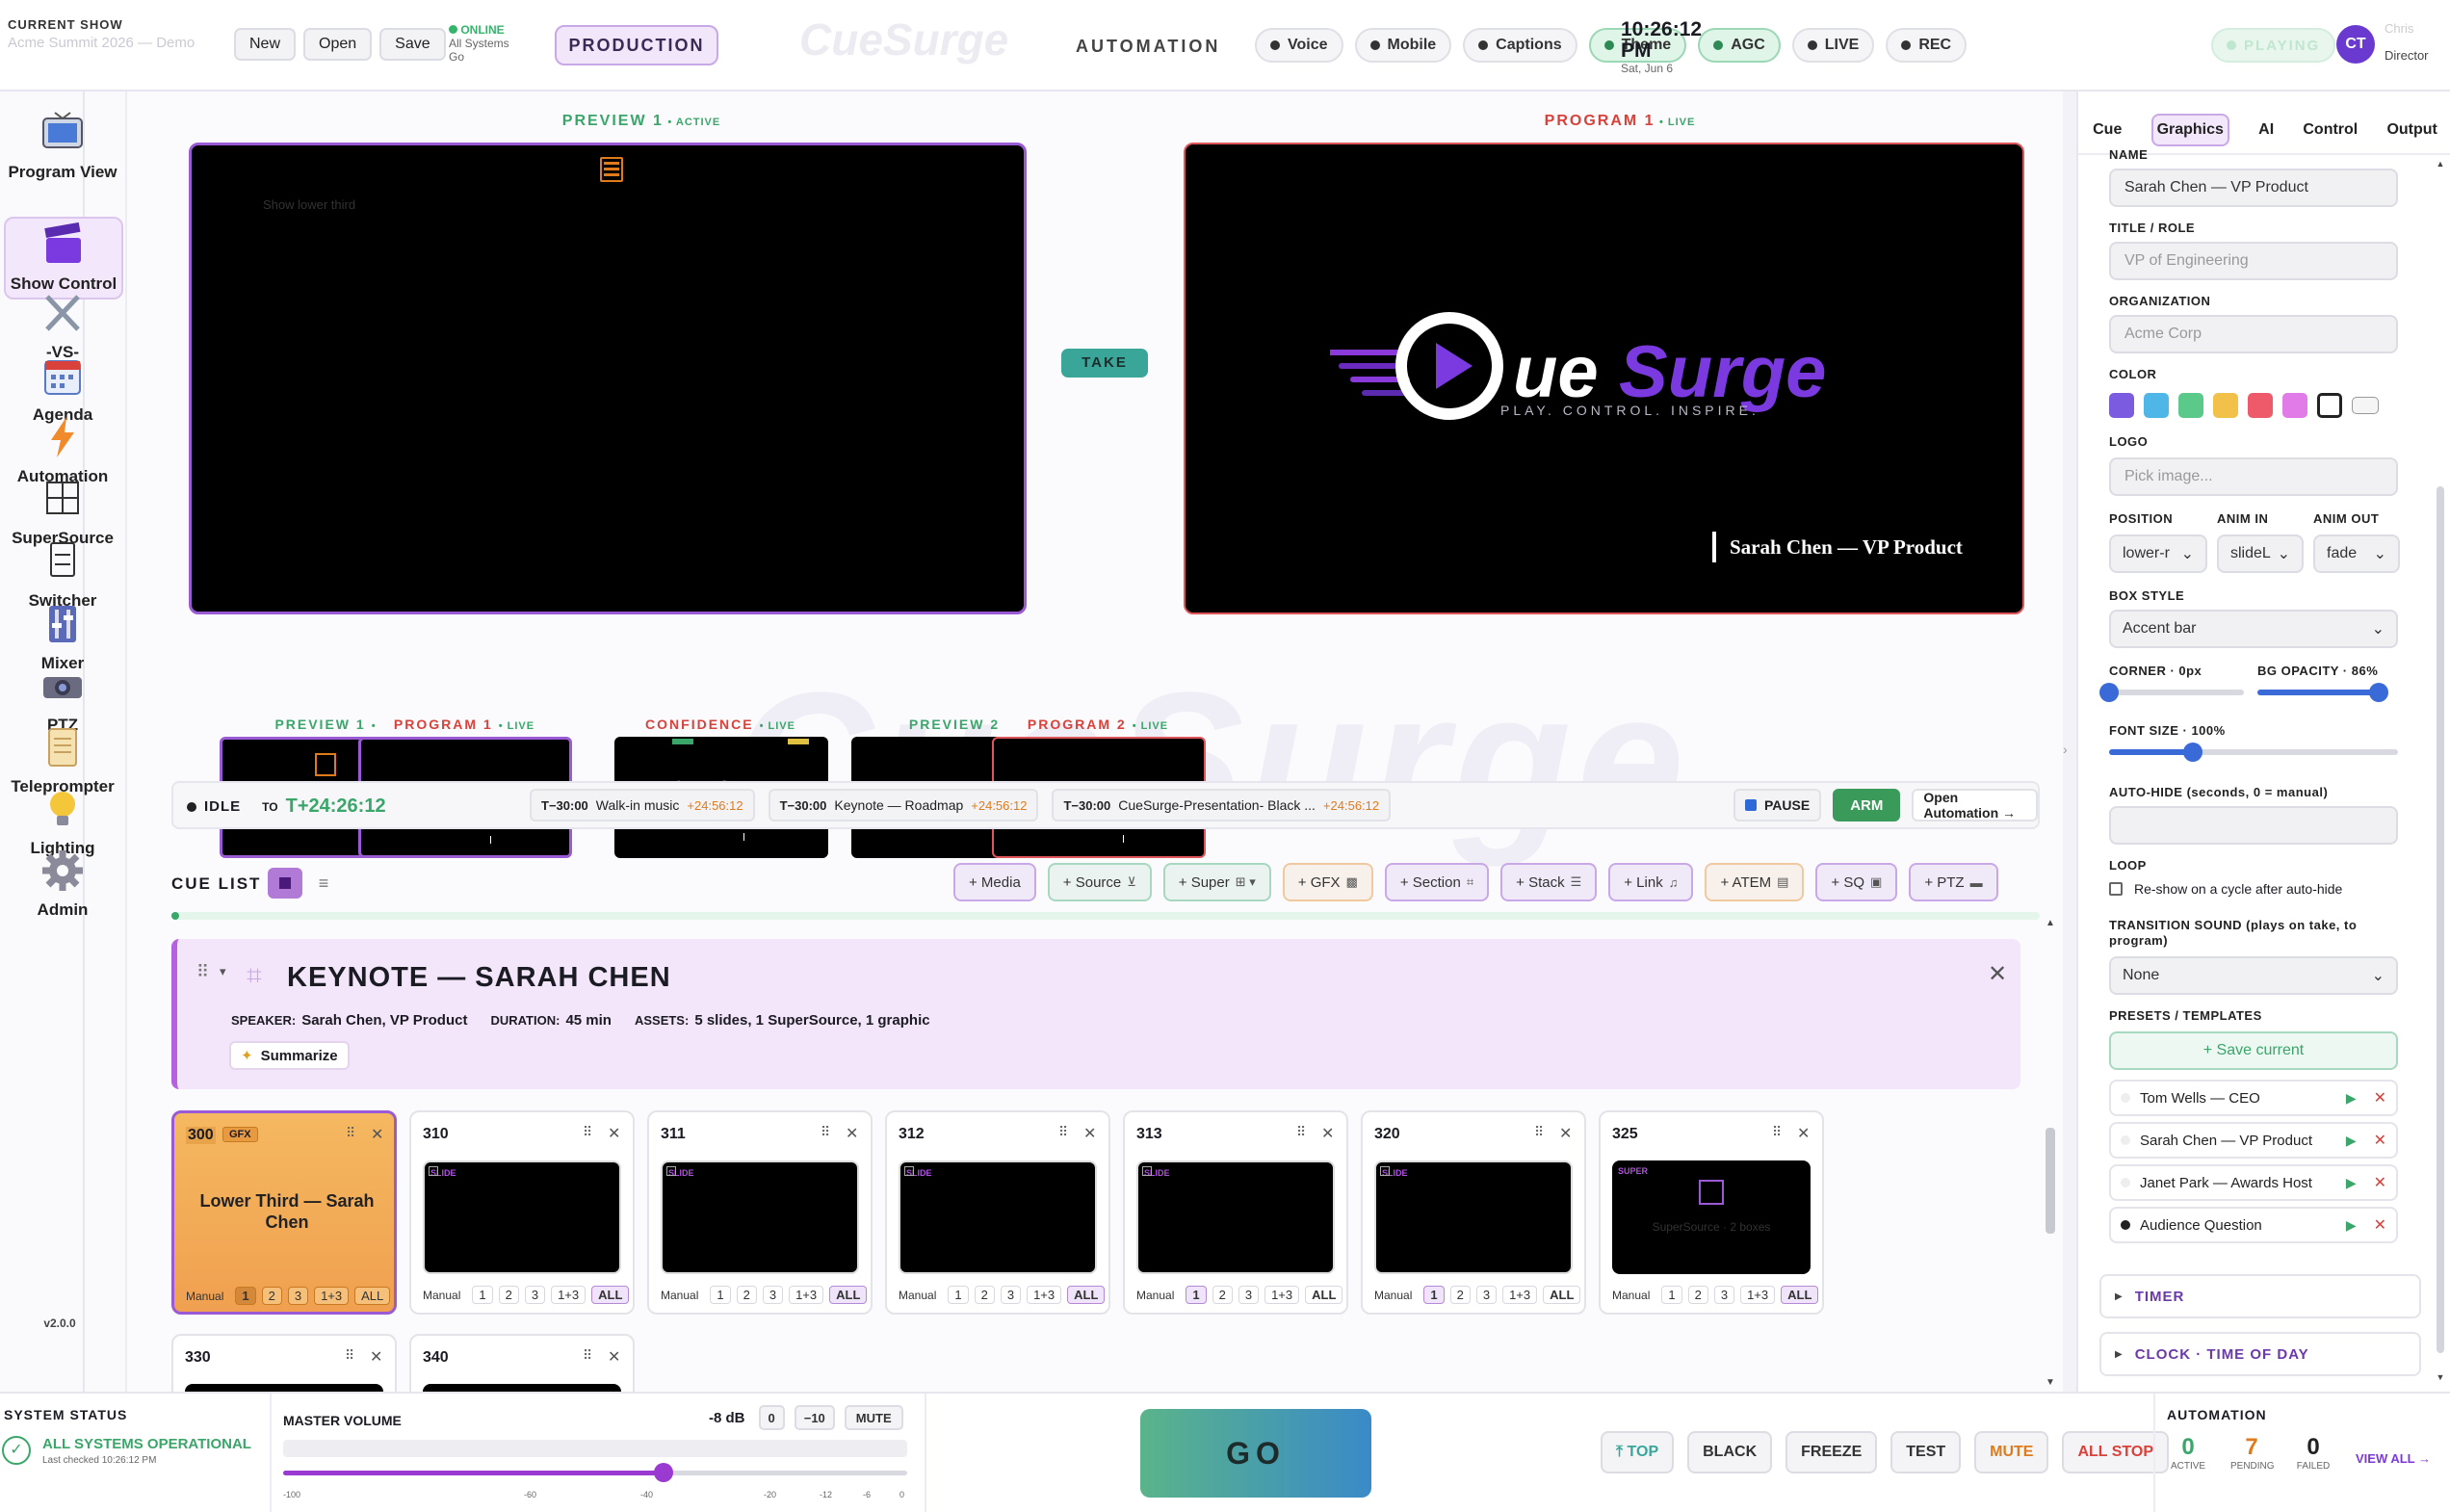 The width and height of the screenshot is (2450, 1512). Describe the element at coordinates (1403, 46) in the screenshot. I see `toggle-pill-1: Mobile` at that location.